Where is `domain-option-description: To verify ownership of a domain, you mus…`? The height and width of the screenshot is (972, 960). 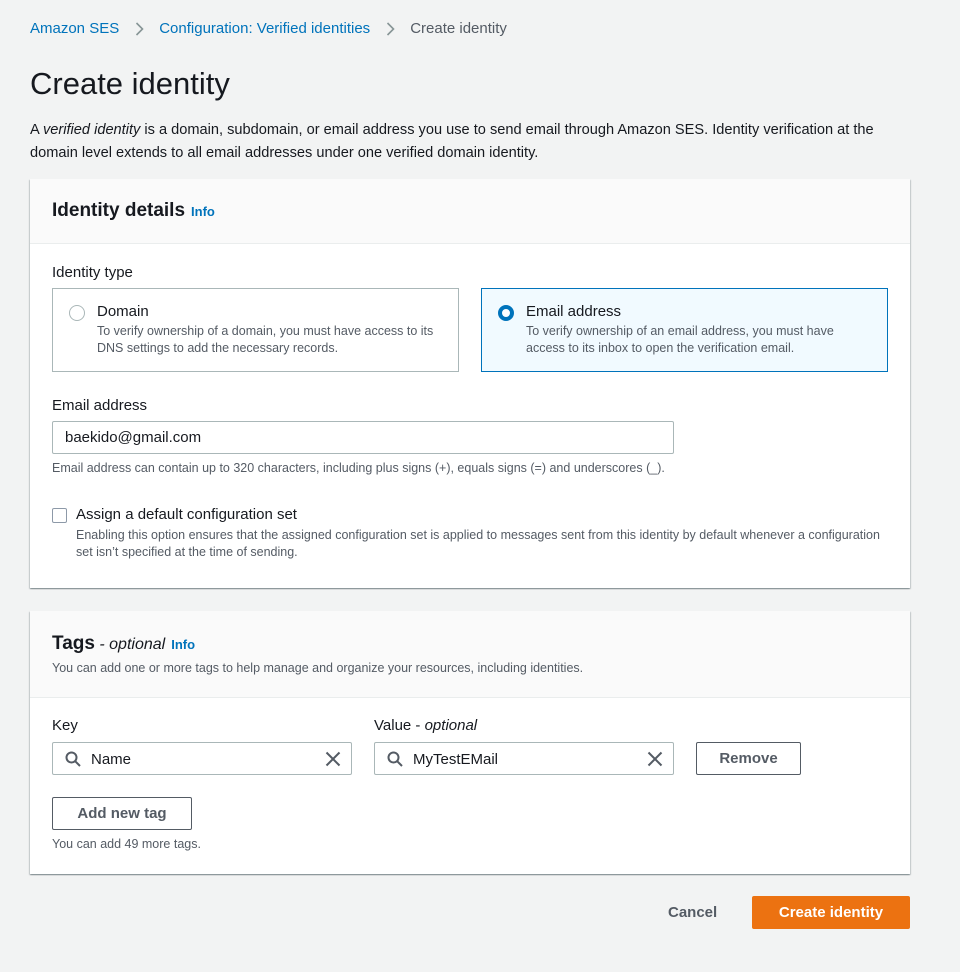
domain-option-description: To verify ownership of a domain, you mus… is located at coordinates (265, 339).